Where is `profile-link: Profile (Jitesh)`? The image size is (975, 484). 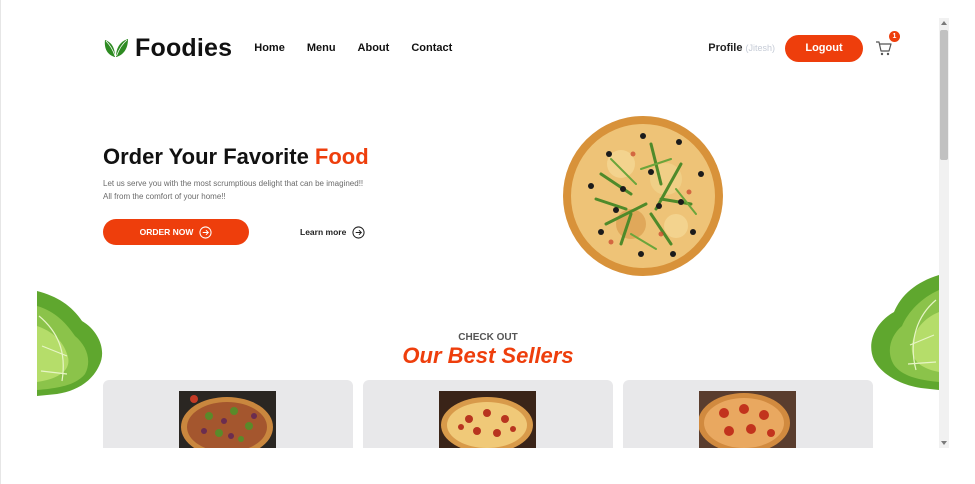 profile-link: Profile (Jitesh) is located at coordinates (741, 48).